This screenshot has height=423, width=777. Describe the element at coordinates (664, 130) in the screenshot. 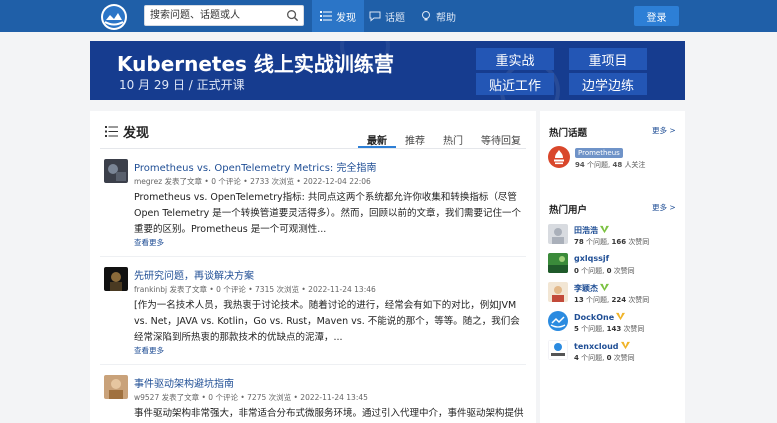

I see `hot-topics-more-link: 更多 >` at that location.